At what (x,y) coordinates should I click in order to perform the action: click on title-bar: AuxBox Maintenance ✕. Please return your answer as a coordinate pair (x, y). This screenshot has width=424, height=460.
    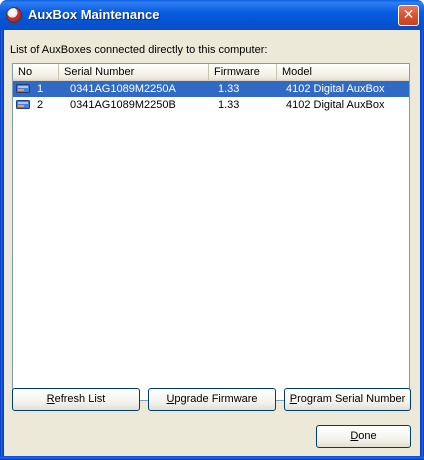
    Looking at the image, I should click on (212, 15).